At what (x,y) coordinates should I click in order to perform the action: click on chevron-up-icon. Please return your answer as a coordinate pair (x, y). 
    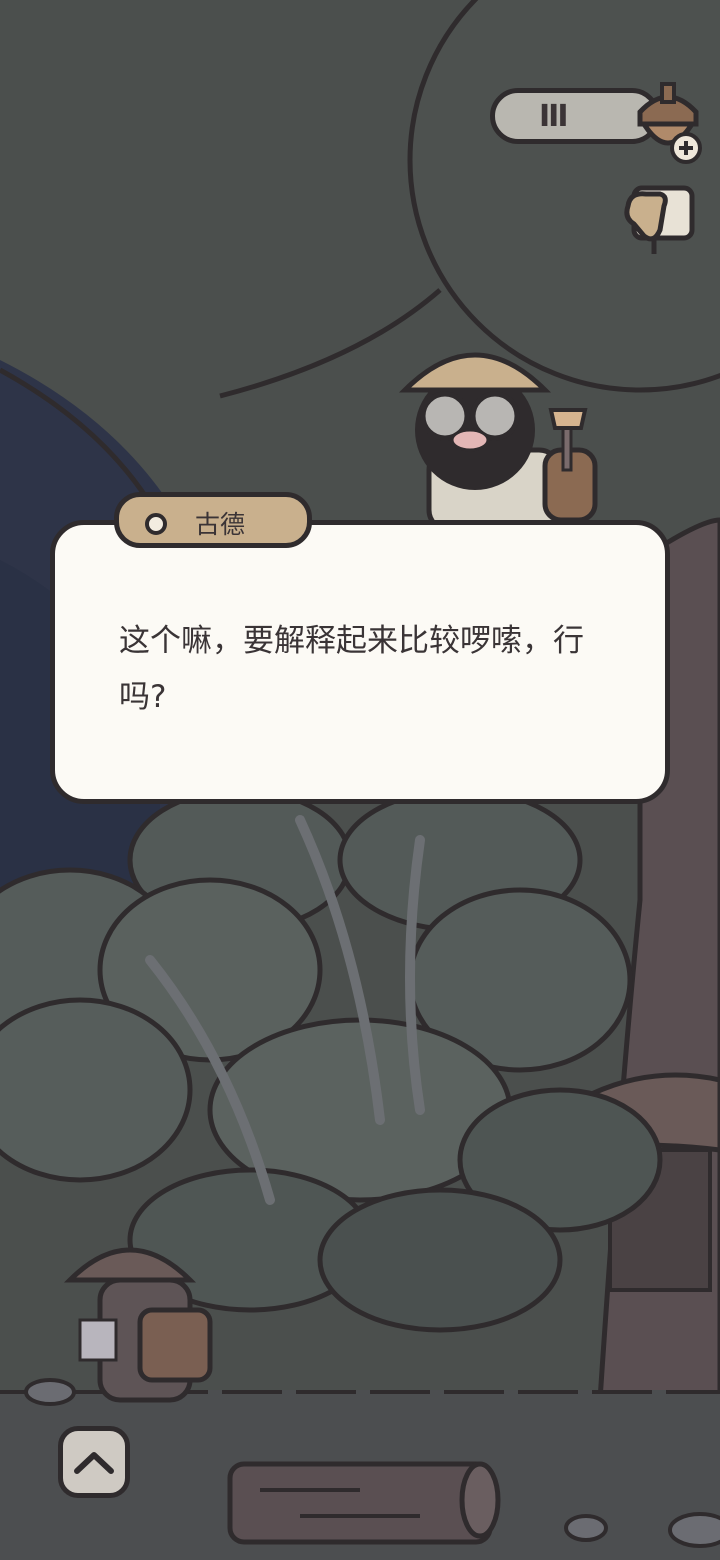
    Looking at the image, I should click on (94, 1463).